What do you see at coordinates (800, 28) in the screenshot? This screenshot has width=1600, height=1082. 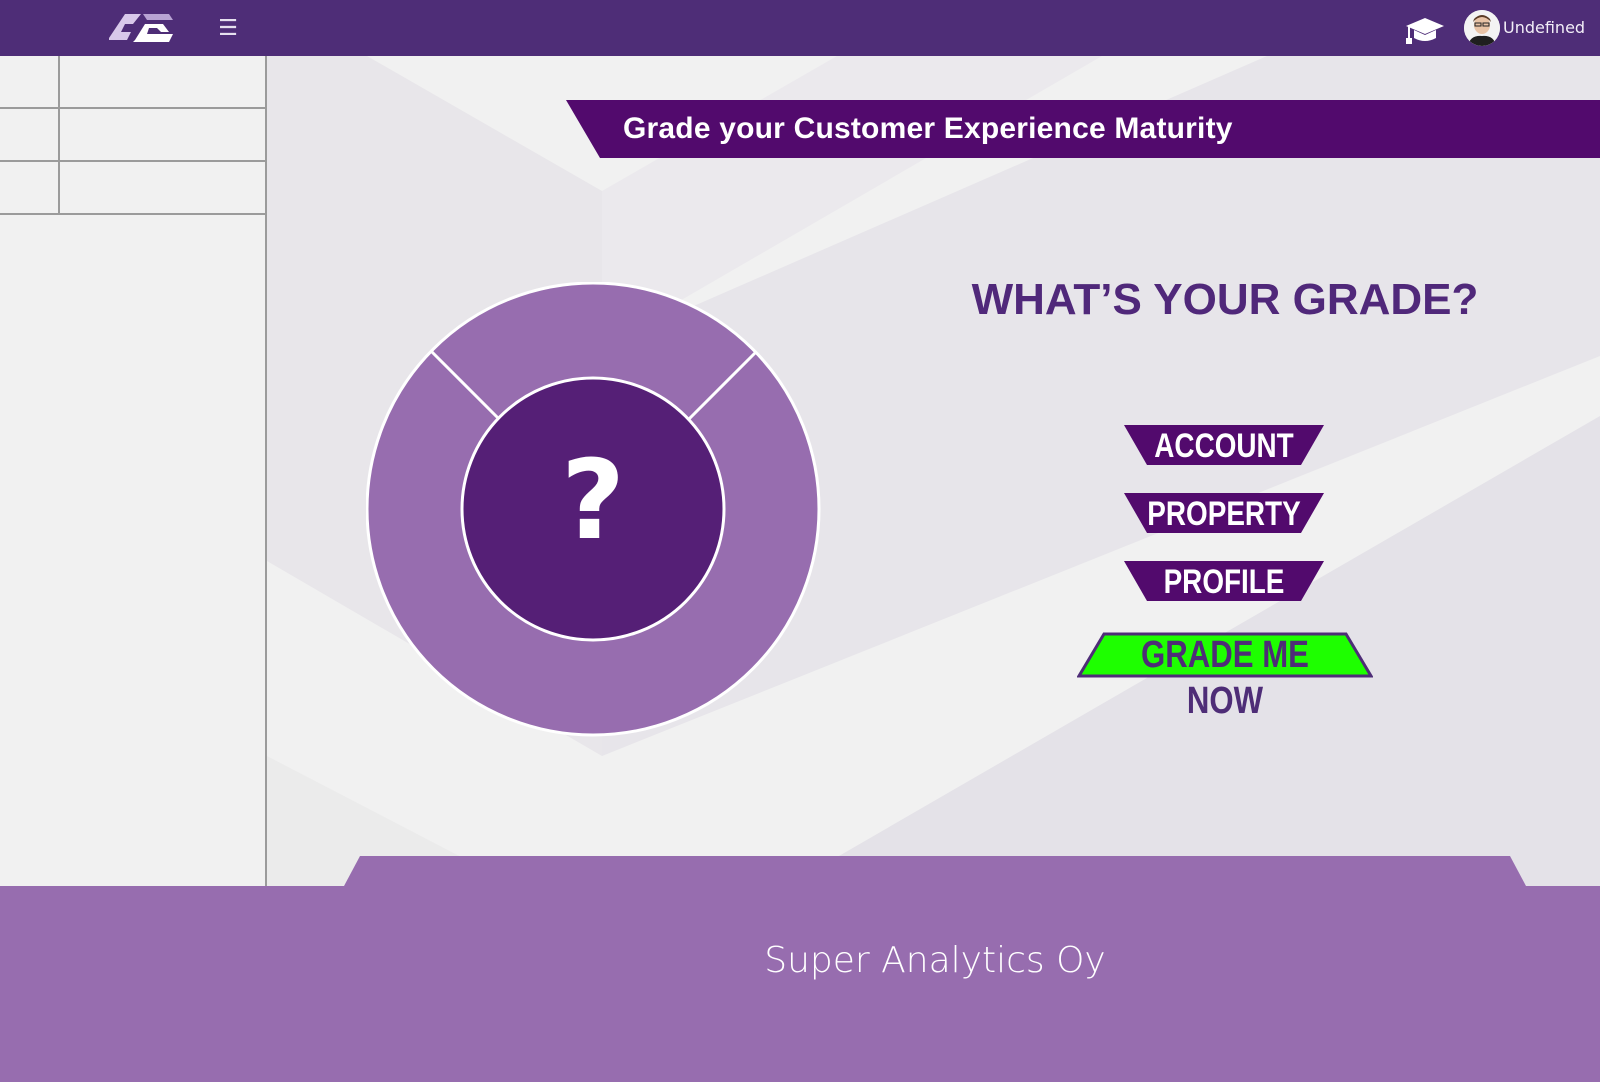 I see `top-bar: ☰ Undefined` at bounding box center [800, 28].